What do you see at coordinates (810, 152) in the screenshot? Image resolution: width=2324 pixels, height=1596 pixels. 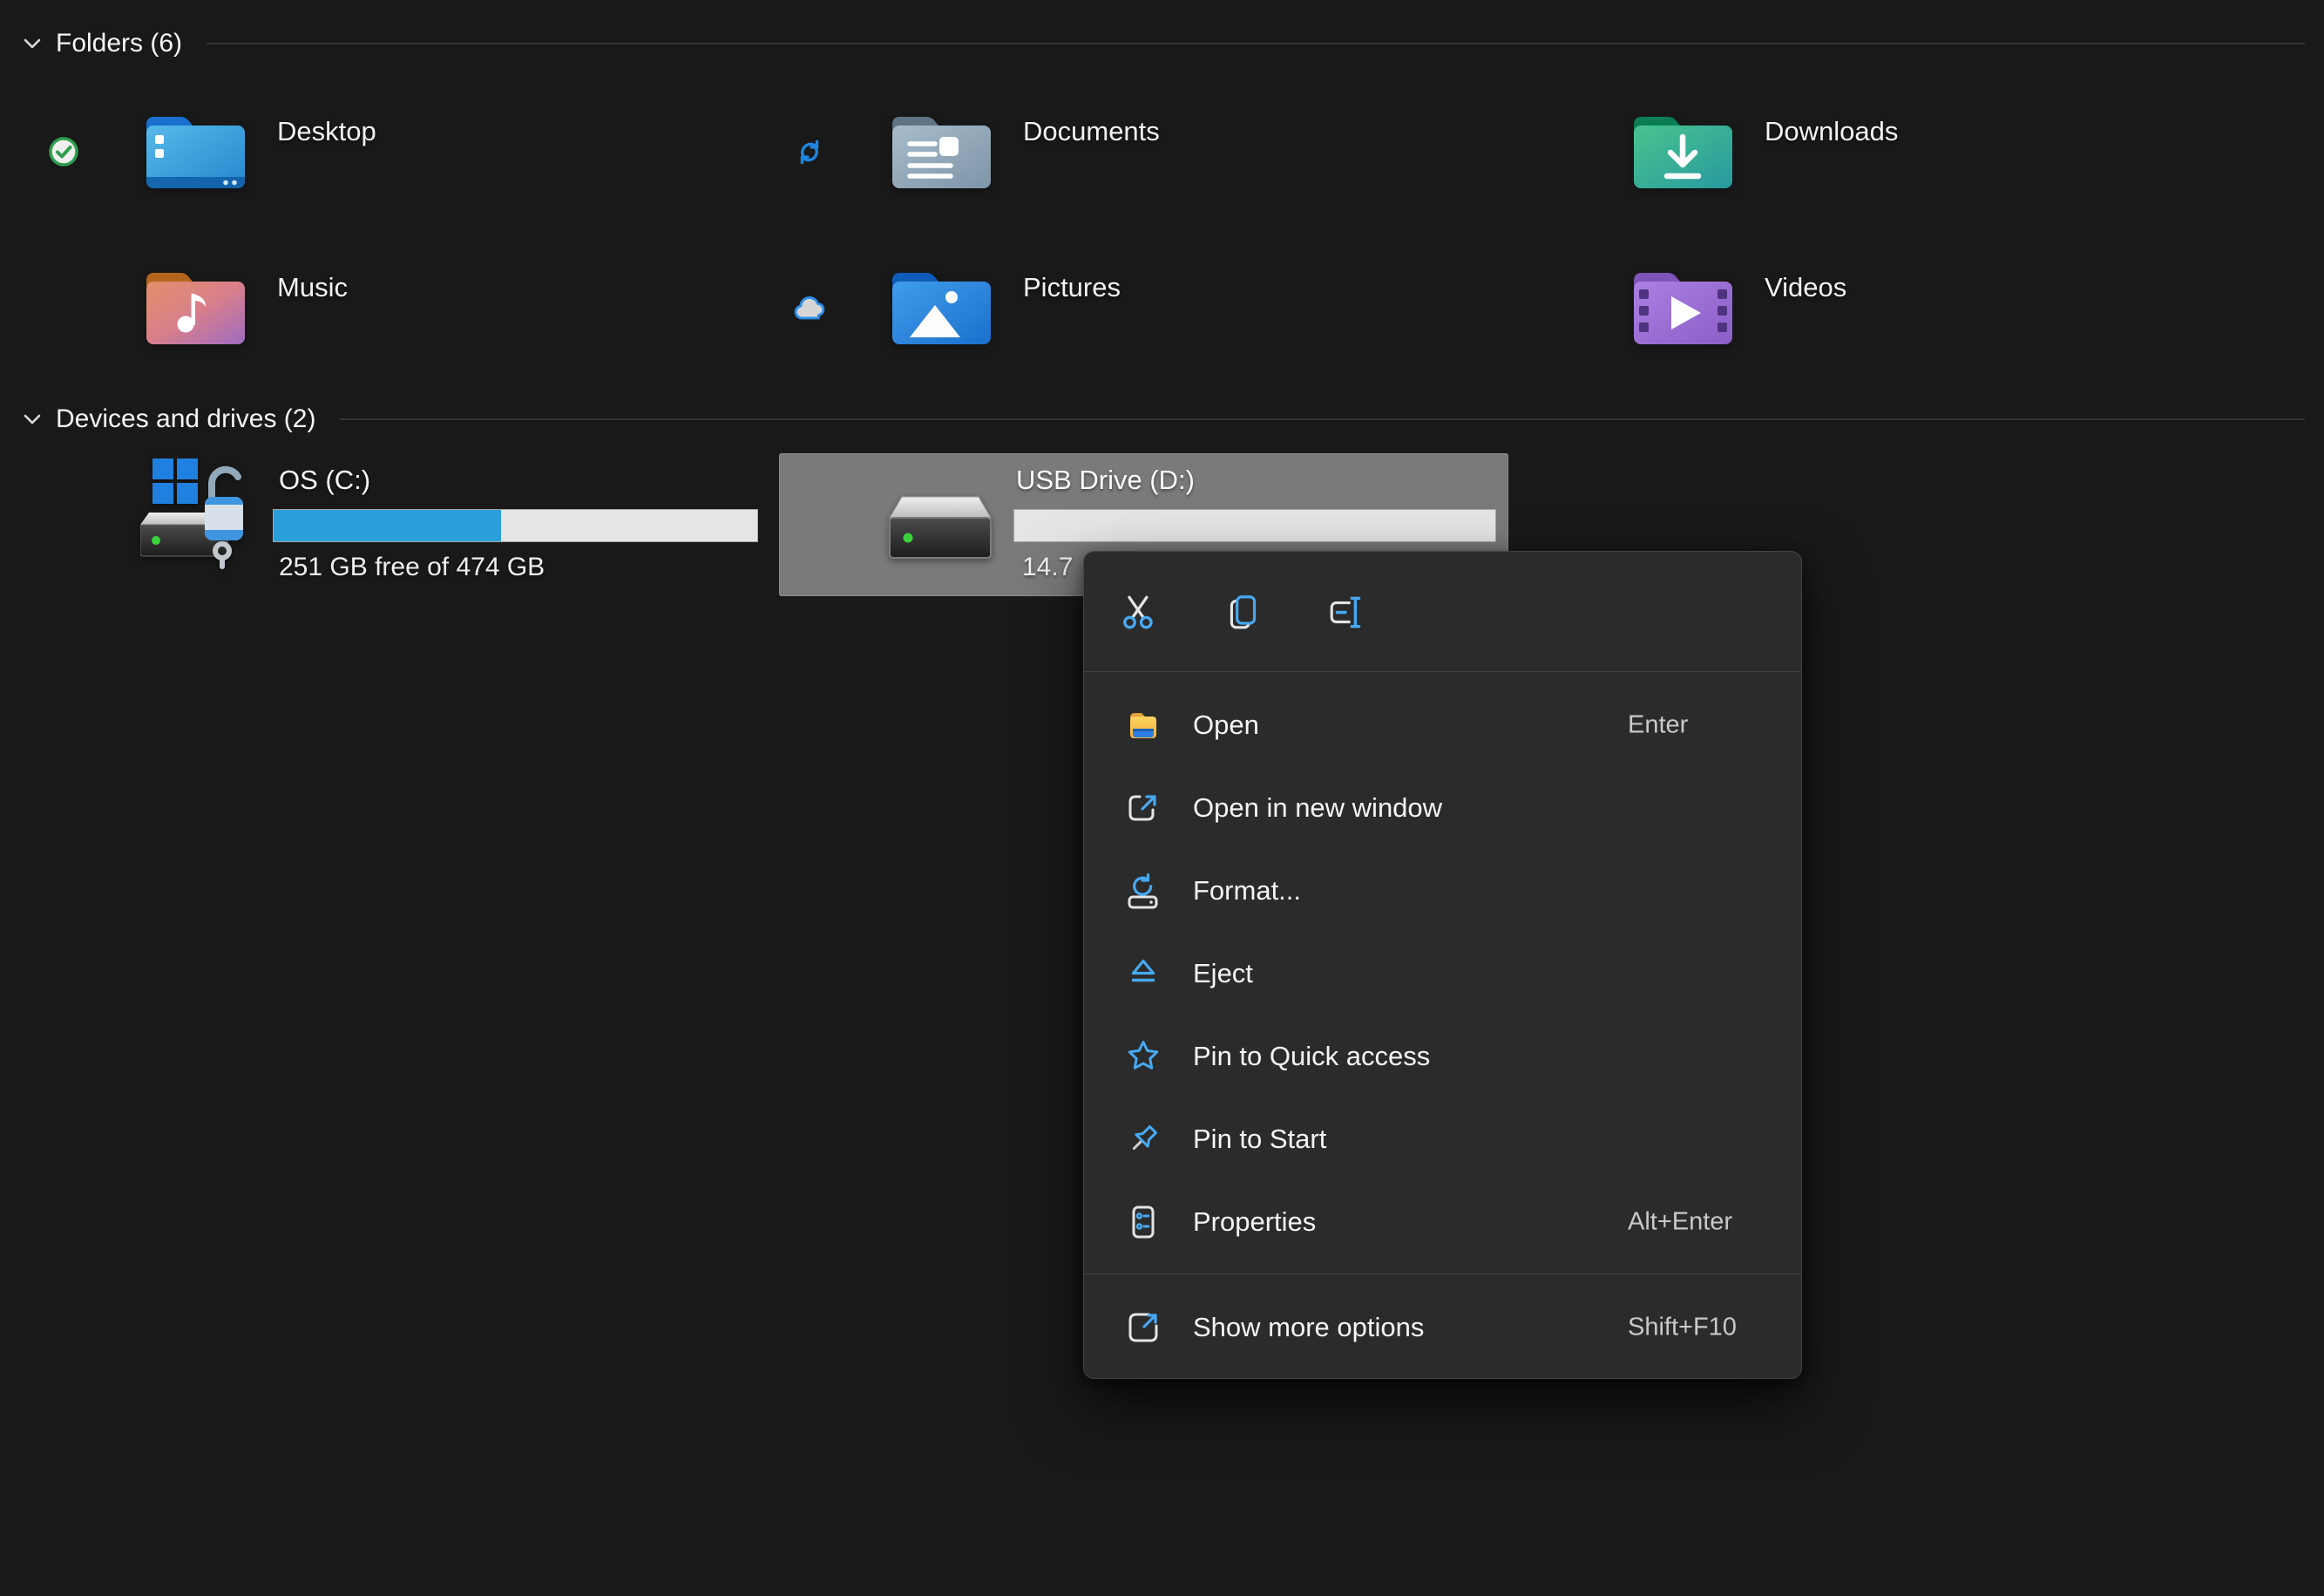 I see `sync-in-progress-icon` at bounding box center [810, 152].